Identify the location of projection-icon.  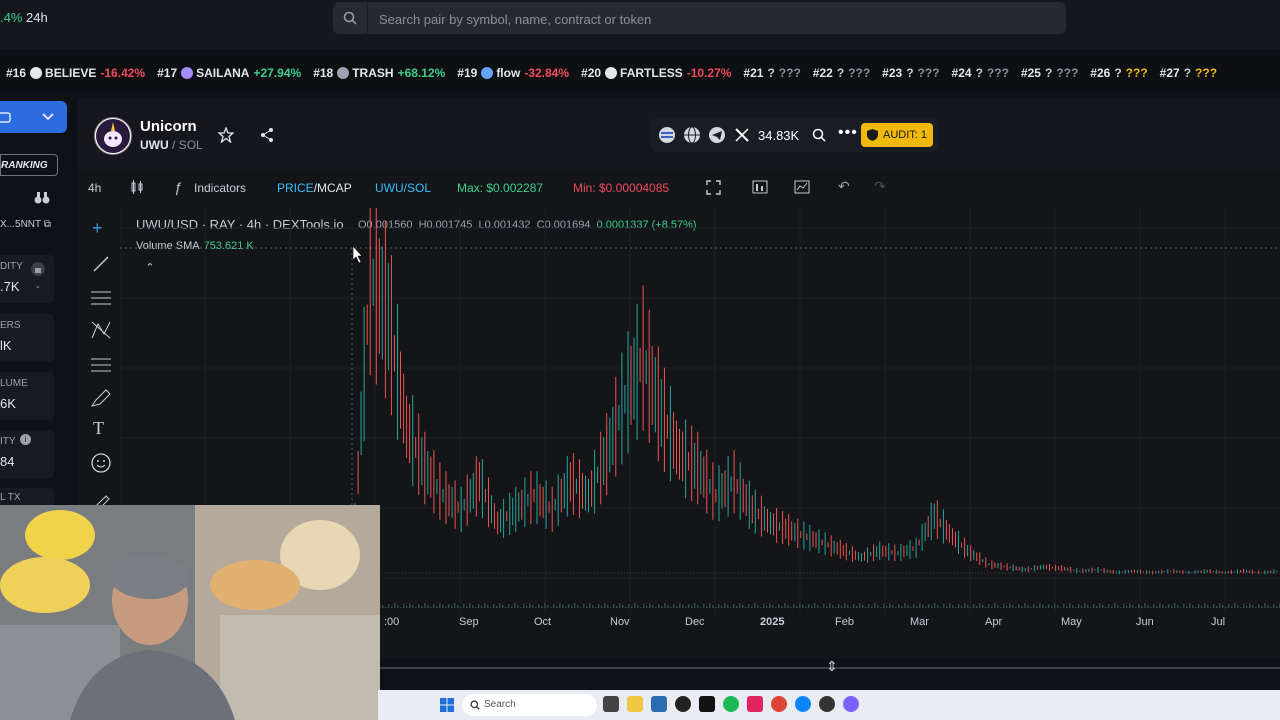
(101, 364).